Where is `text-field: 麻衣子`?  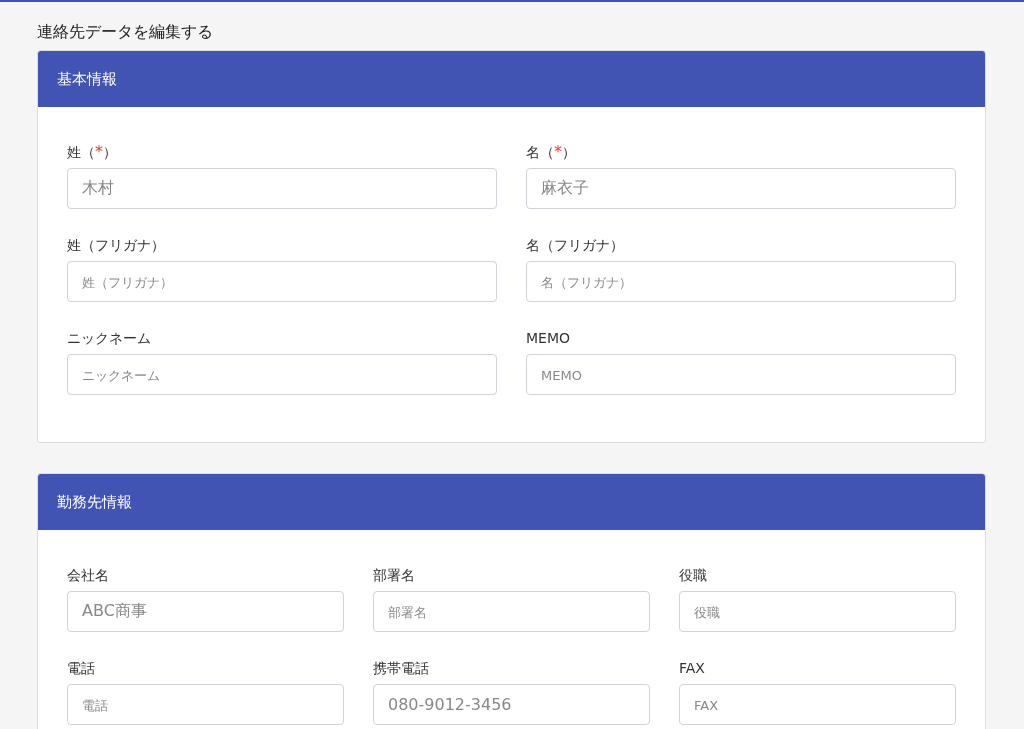 text-field: 麻衣子 is located at coordinates (741, 188).